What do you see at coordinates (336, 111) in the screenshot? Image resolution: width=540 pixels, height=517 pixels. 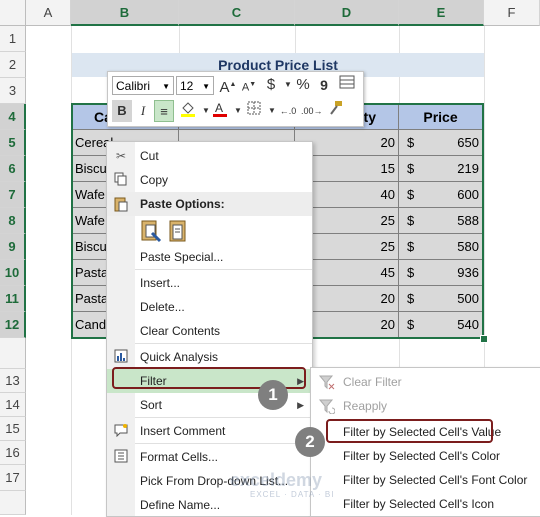 I see `format-painter-icon` at bounding box center [336, 111].